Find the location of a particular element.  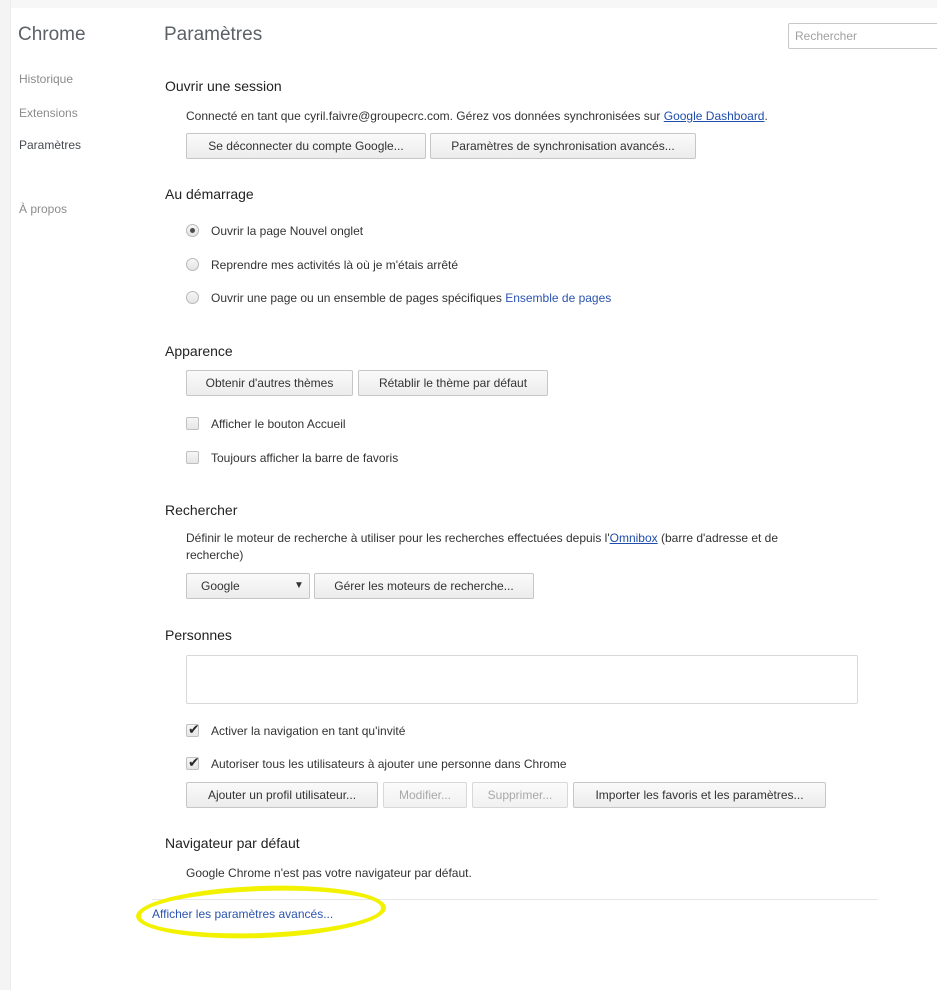

get-themes-button: Obtenir d'autres thèmes is located at coordinates (269, 383).